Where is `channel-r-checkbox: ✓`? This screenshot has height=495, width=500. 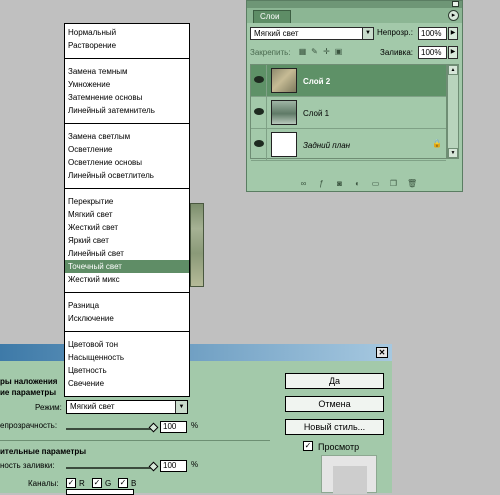 channel-r-checkbox: ✓ is located at coordinates (71, 483).